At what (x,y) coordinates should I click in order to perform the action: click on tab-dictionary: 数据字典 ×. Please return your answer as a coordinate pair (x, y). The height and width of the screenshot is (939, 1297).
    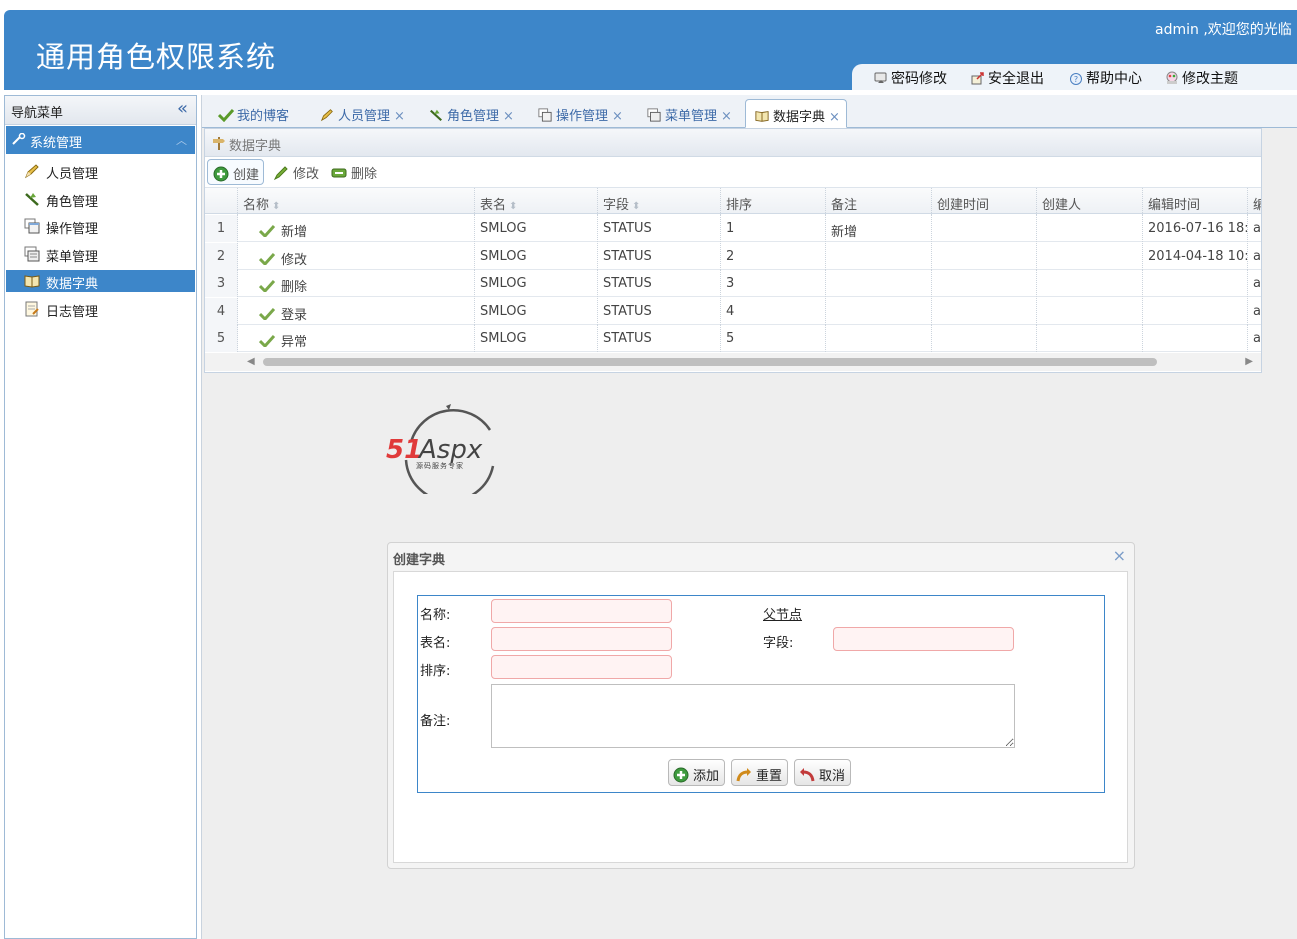
    Looking at the image, I should click on (796, 113).